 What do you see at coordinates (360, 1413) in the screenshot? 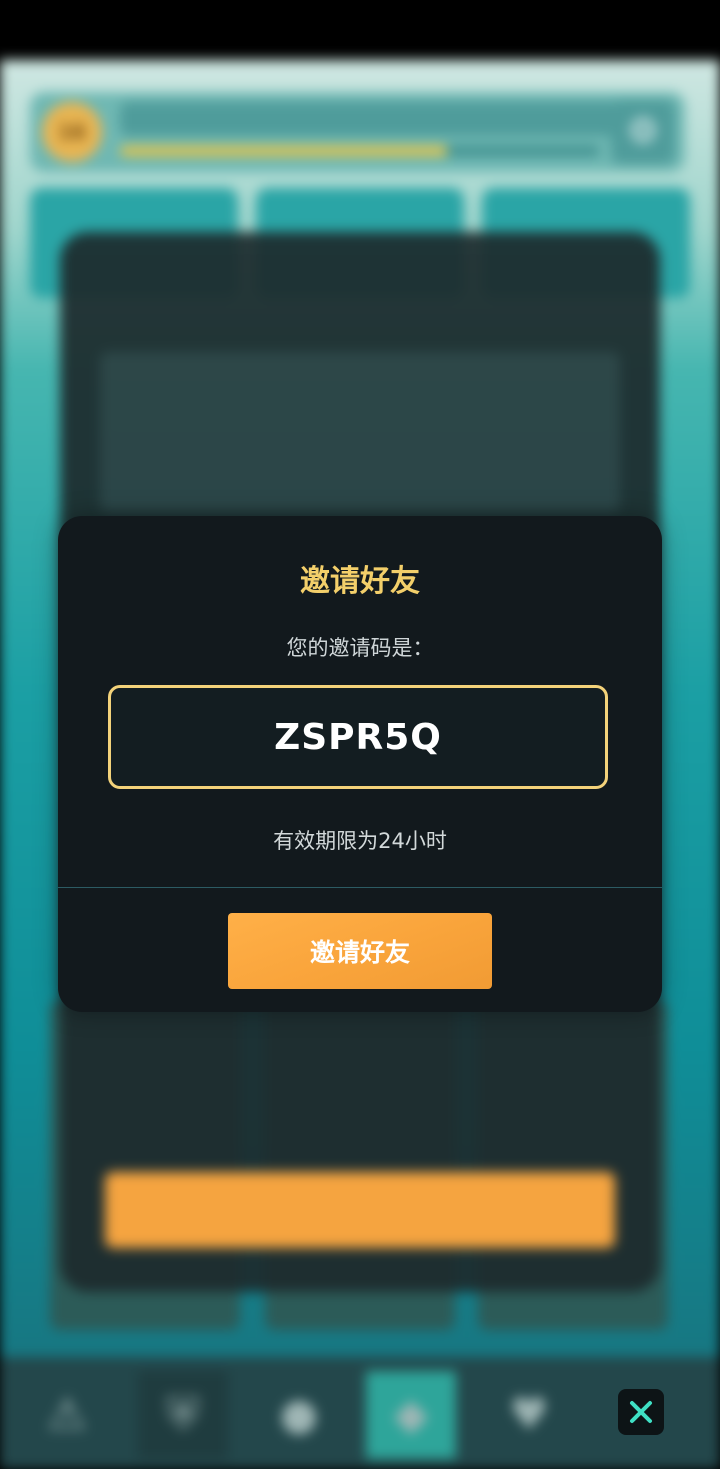
I see `bottom-nav: ⚠ ⛨ ● ◆ ♥` at bounding box center [360, 1413].